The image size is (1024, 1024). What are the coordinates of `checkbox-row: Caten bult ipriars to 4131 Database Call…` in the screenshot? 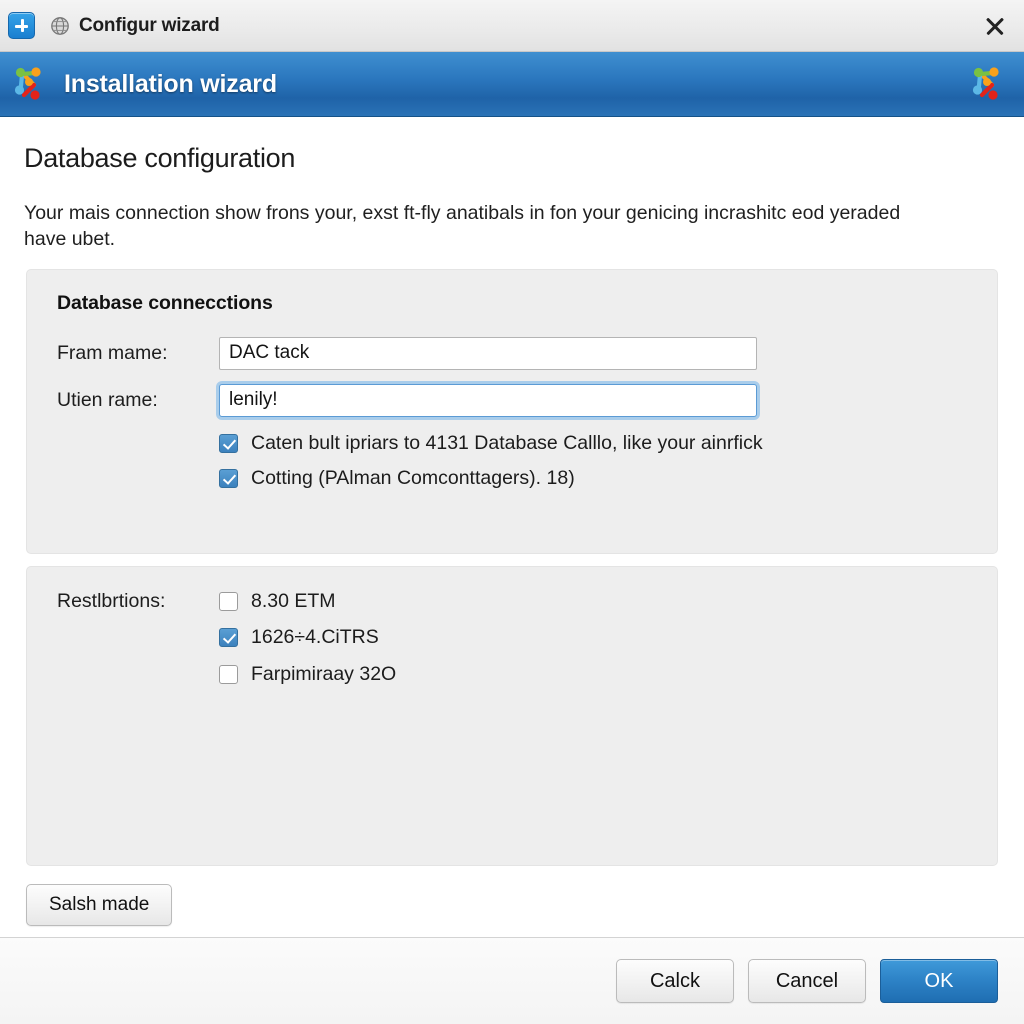 It's located at (596, 444).